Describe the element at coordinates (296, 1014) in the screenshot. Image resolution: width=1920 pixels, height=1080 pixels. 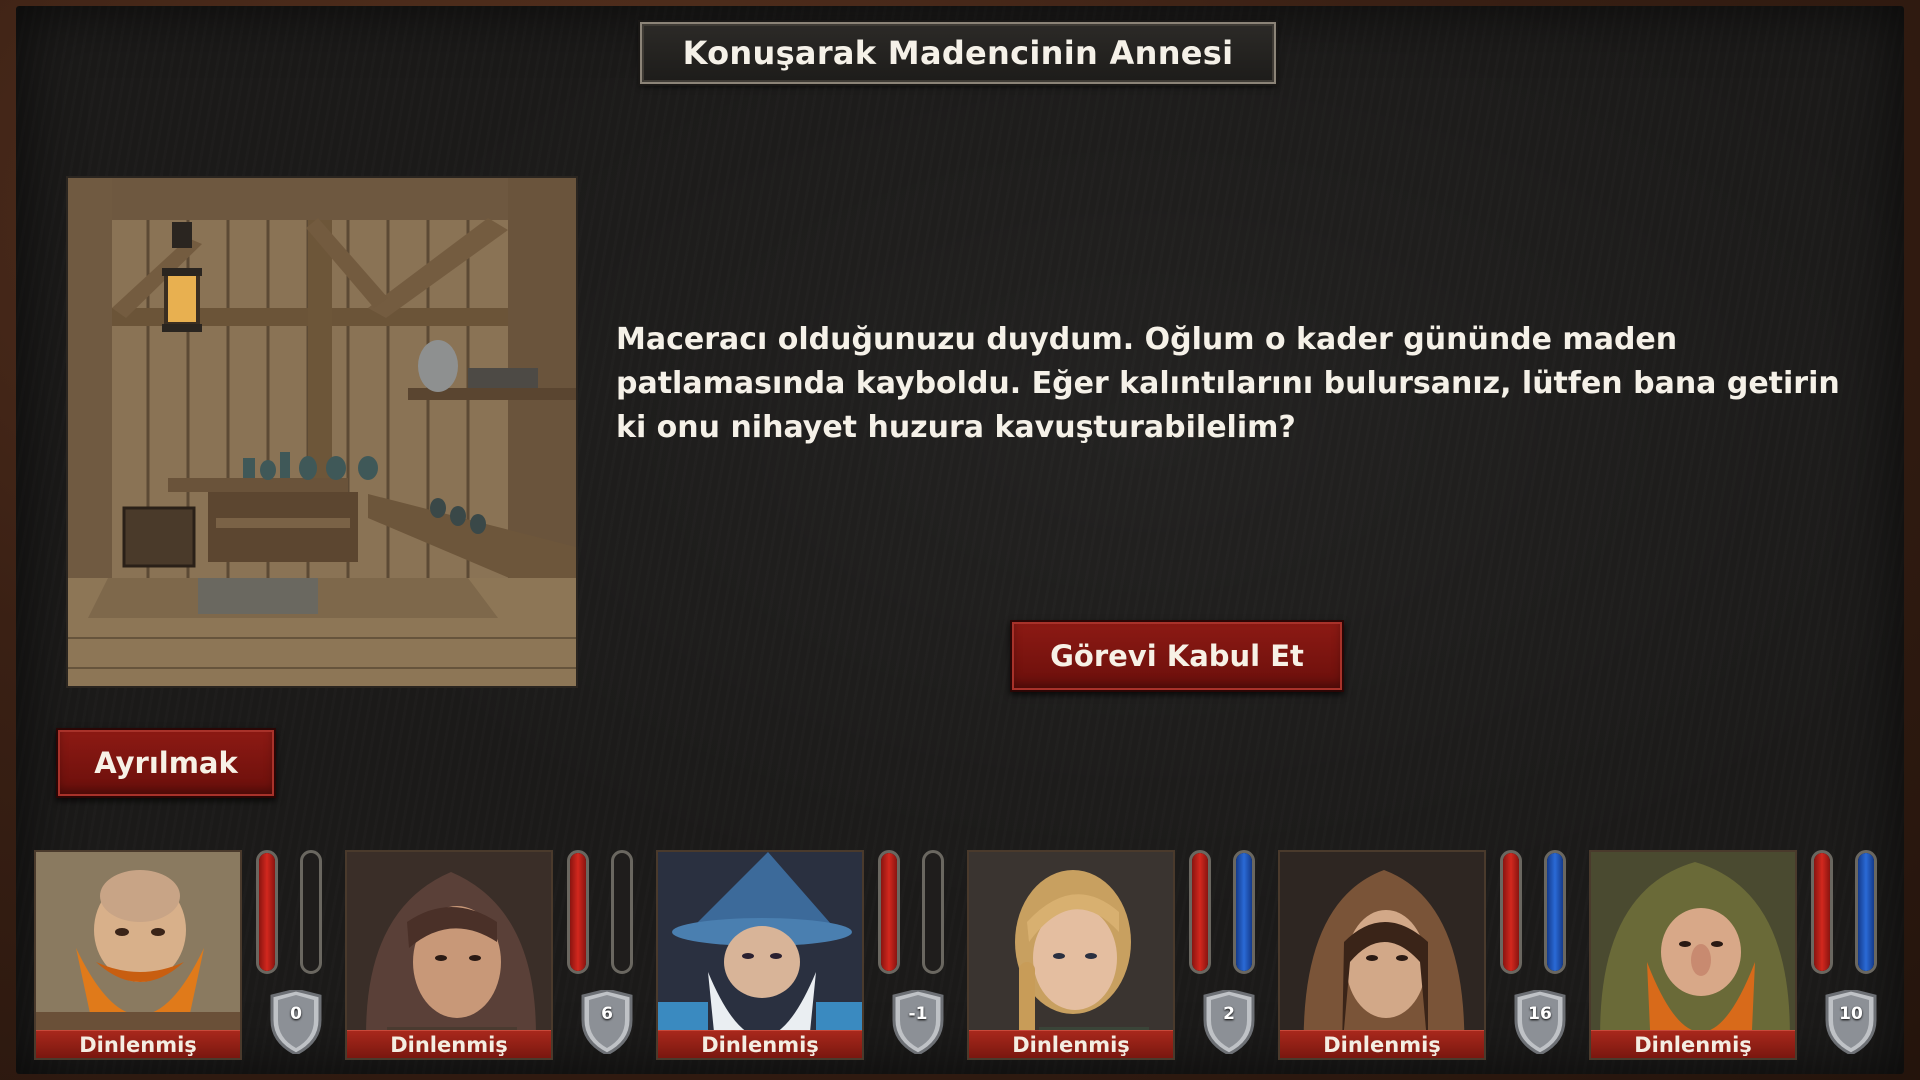
I see `armor-value: 0` at that location.